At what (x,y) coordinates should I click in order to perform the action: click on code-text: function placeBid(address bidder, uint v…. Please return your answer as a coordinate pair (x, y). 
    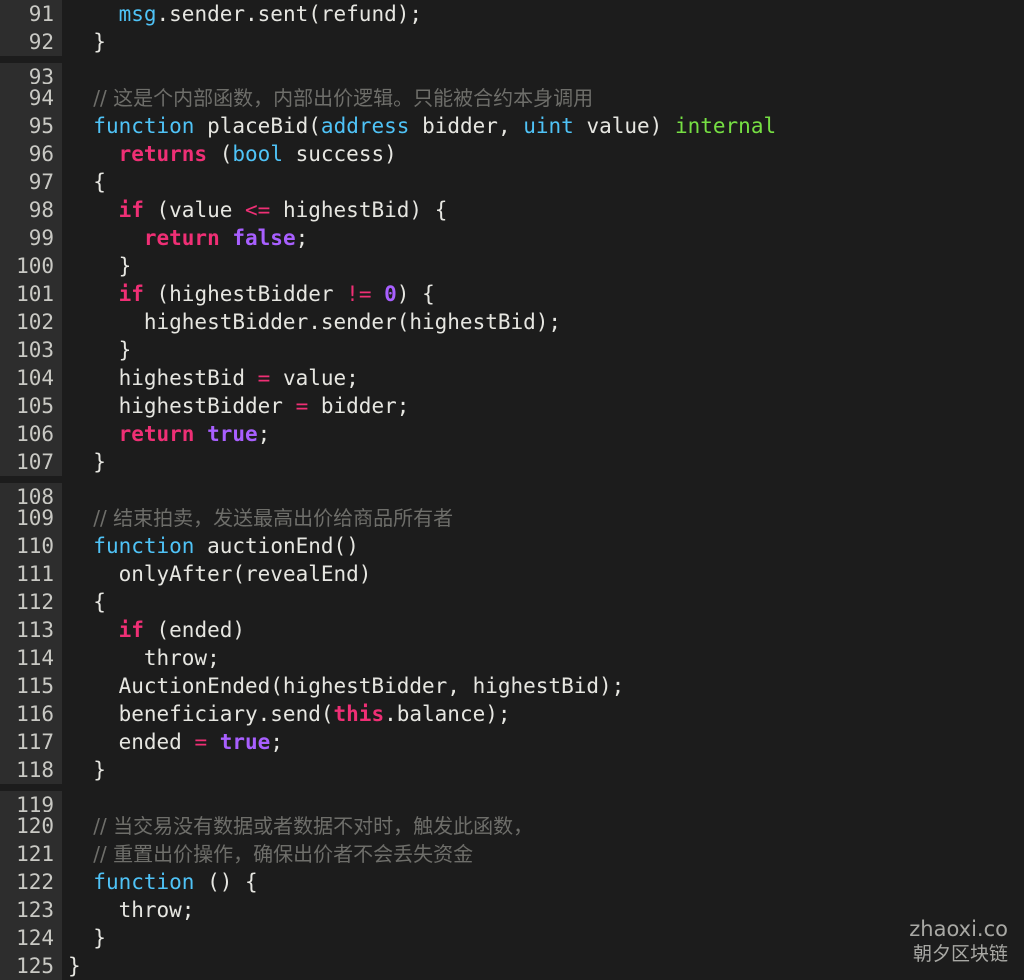
    Looking at the image, I should click on (543, 126).